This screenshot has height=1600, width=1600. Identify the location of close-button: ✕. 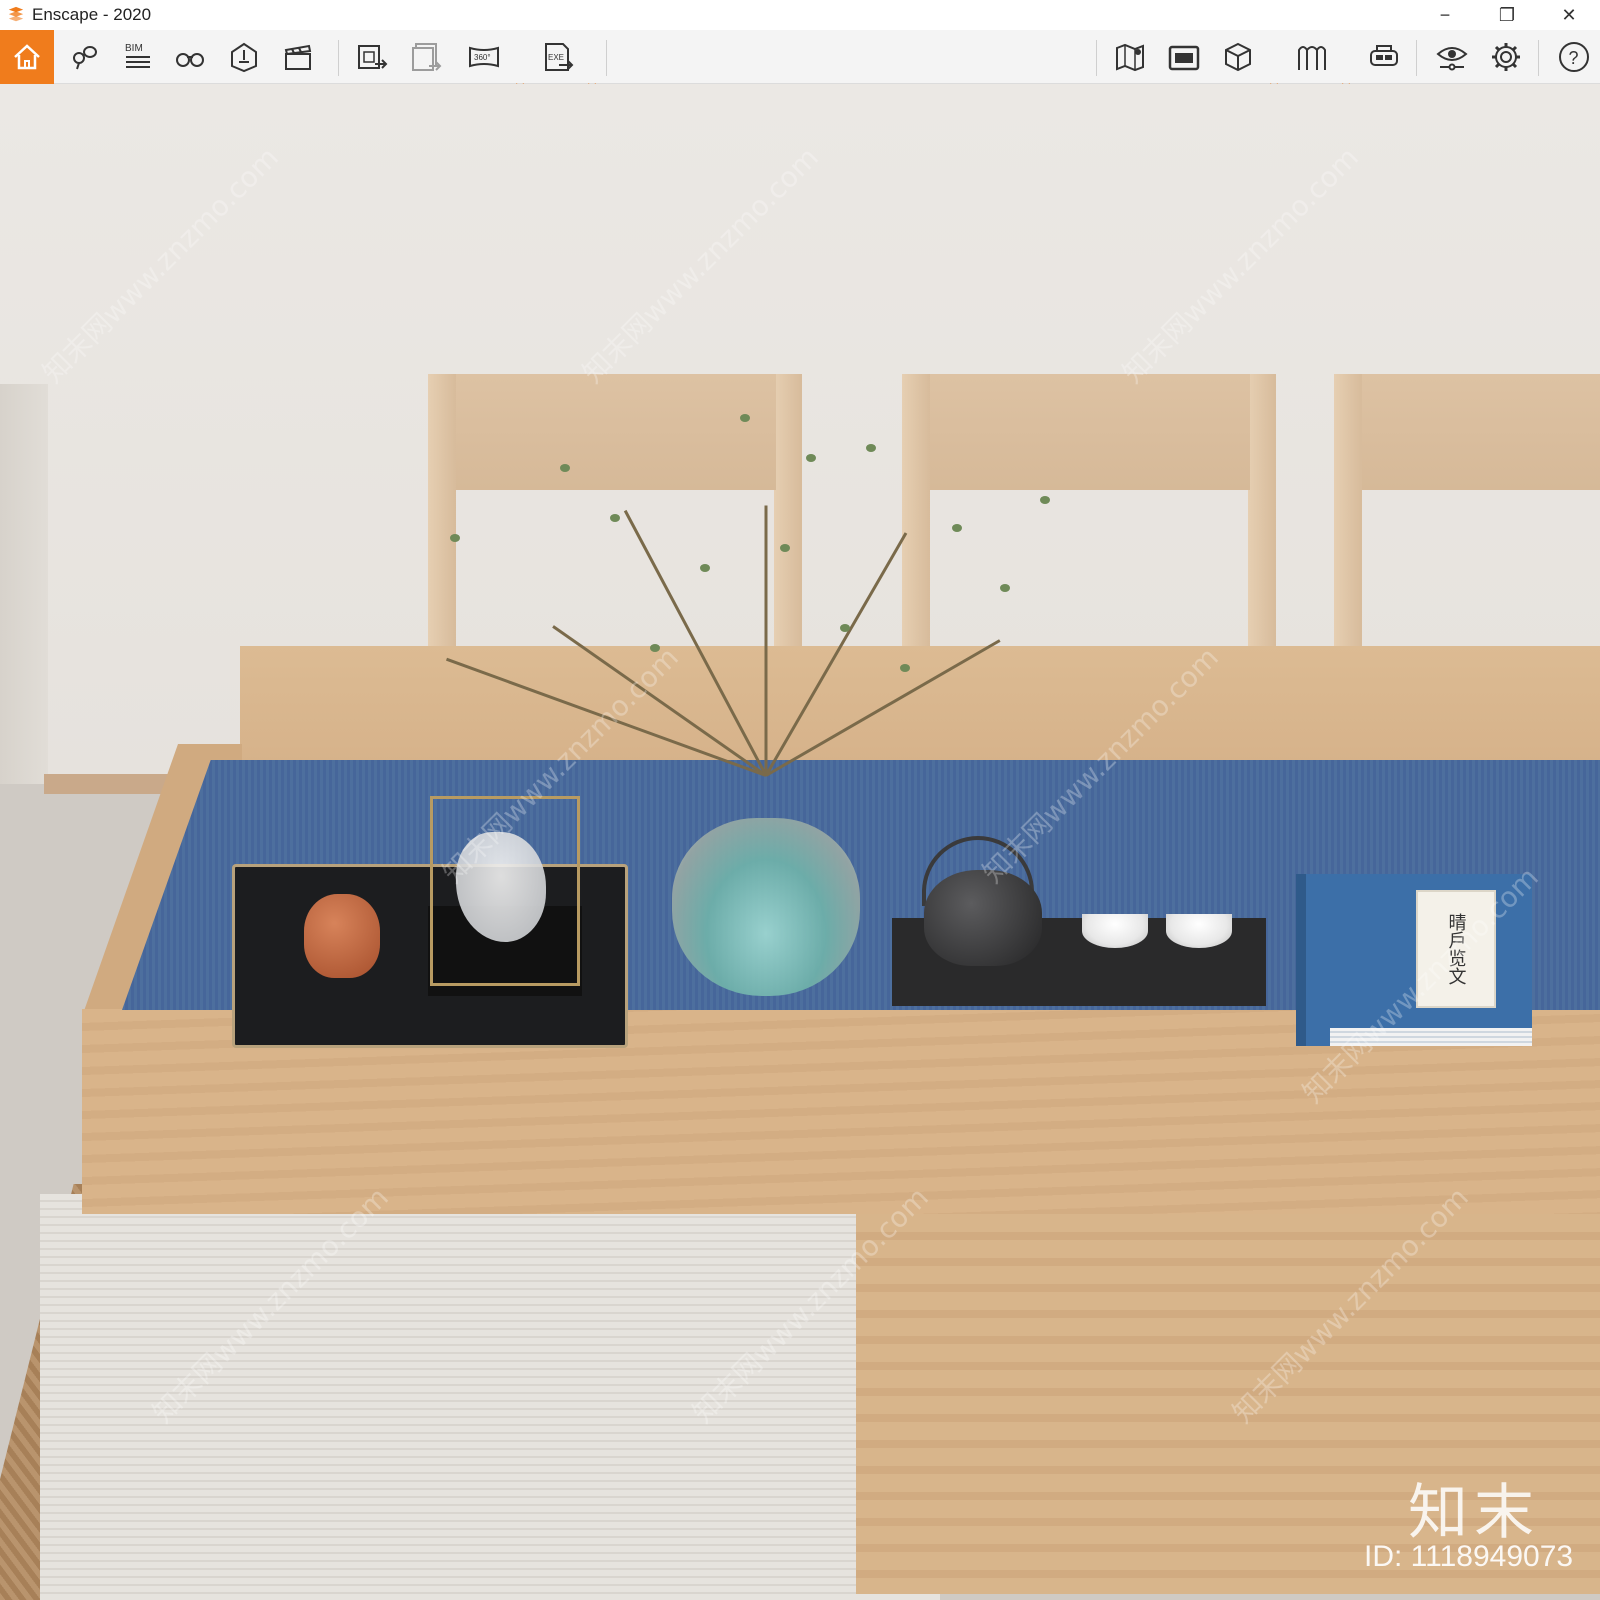
(1569, 15).